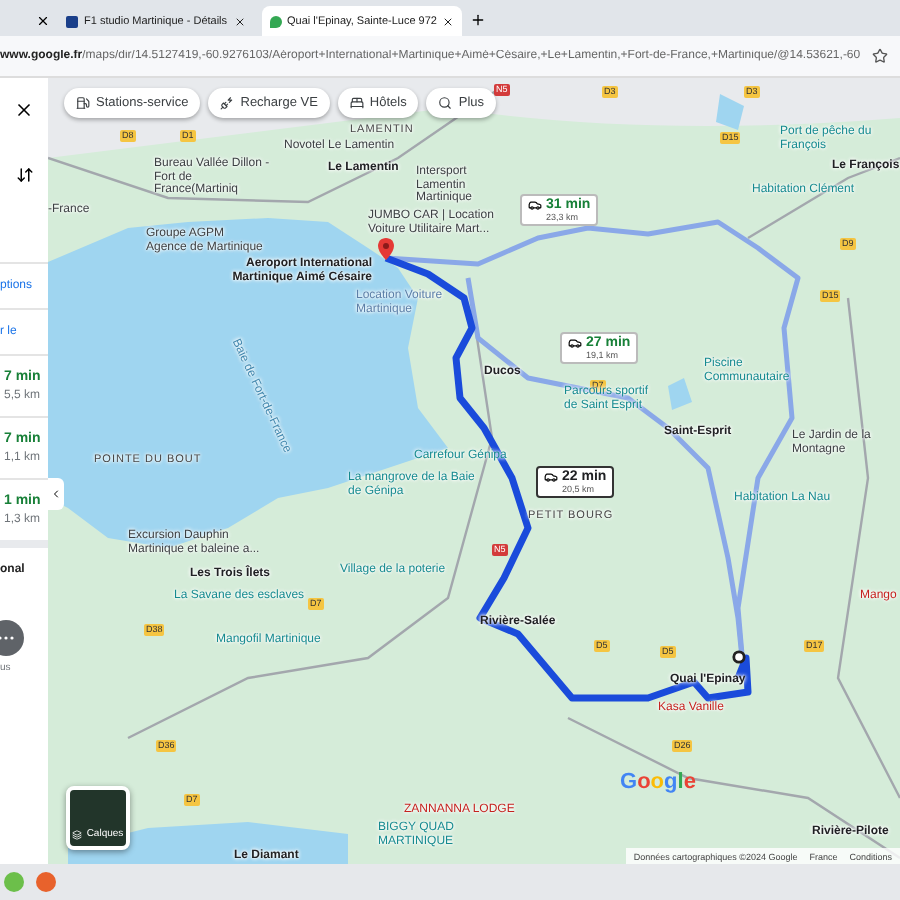  I want to click on browser-icon, so click(46, 882).